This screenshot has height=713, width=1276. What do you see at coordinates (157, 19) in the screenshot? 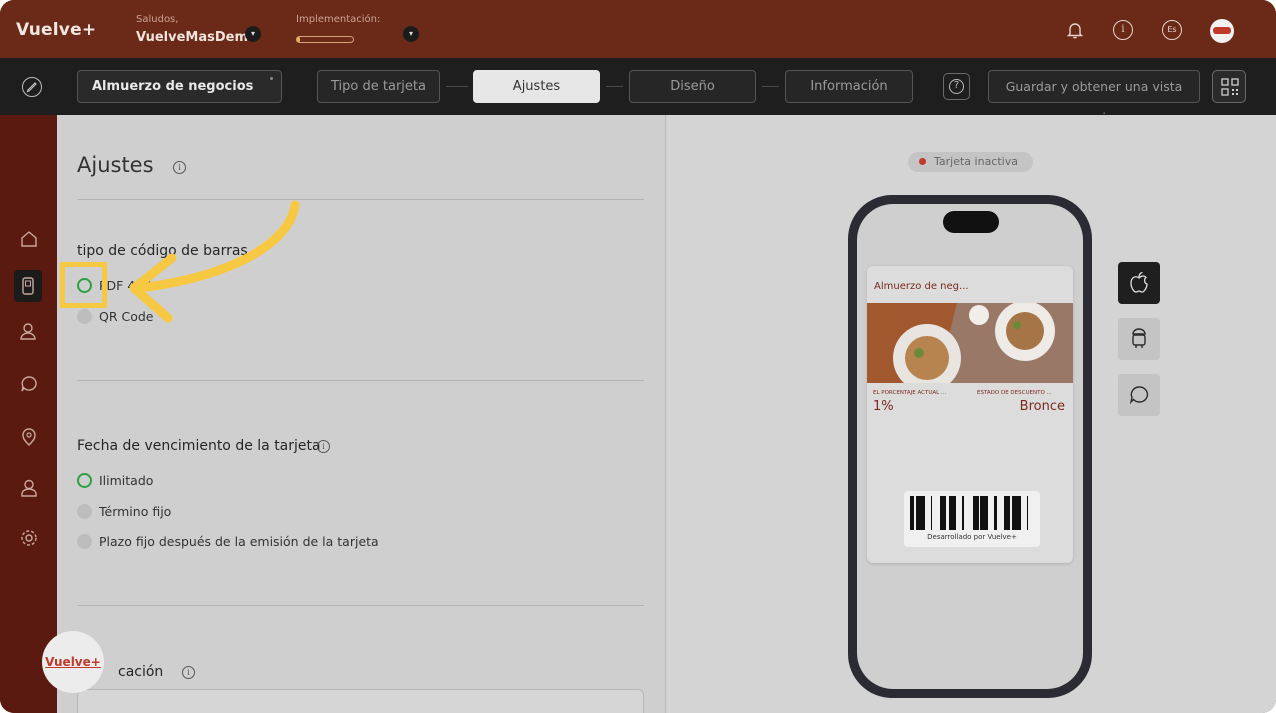
I see `greeting-label: Saludos,` at bounding box center [157, 19].